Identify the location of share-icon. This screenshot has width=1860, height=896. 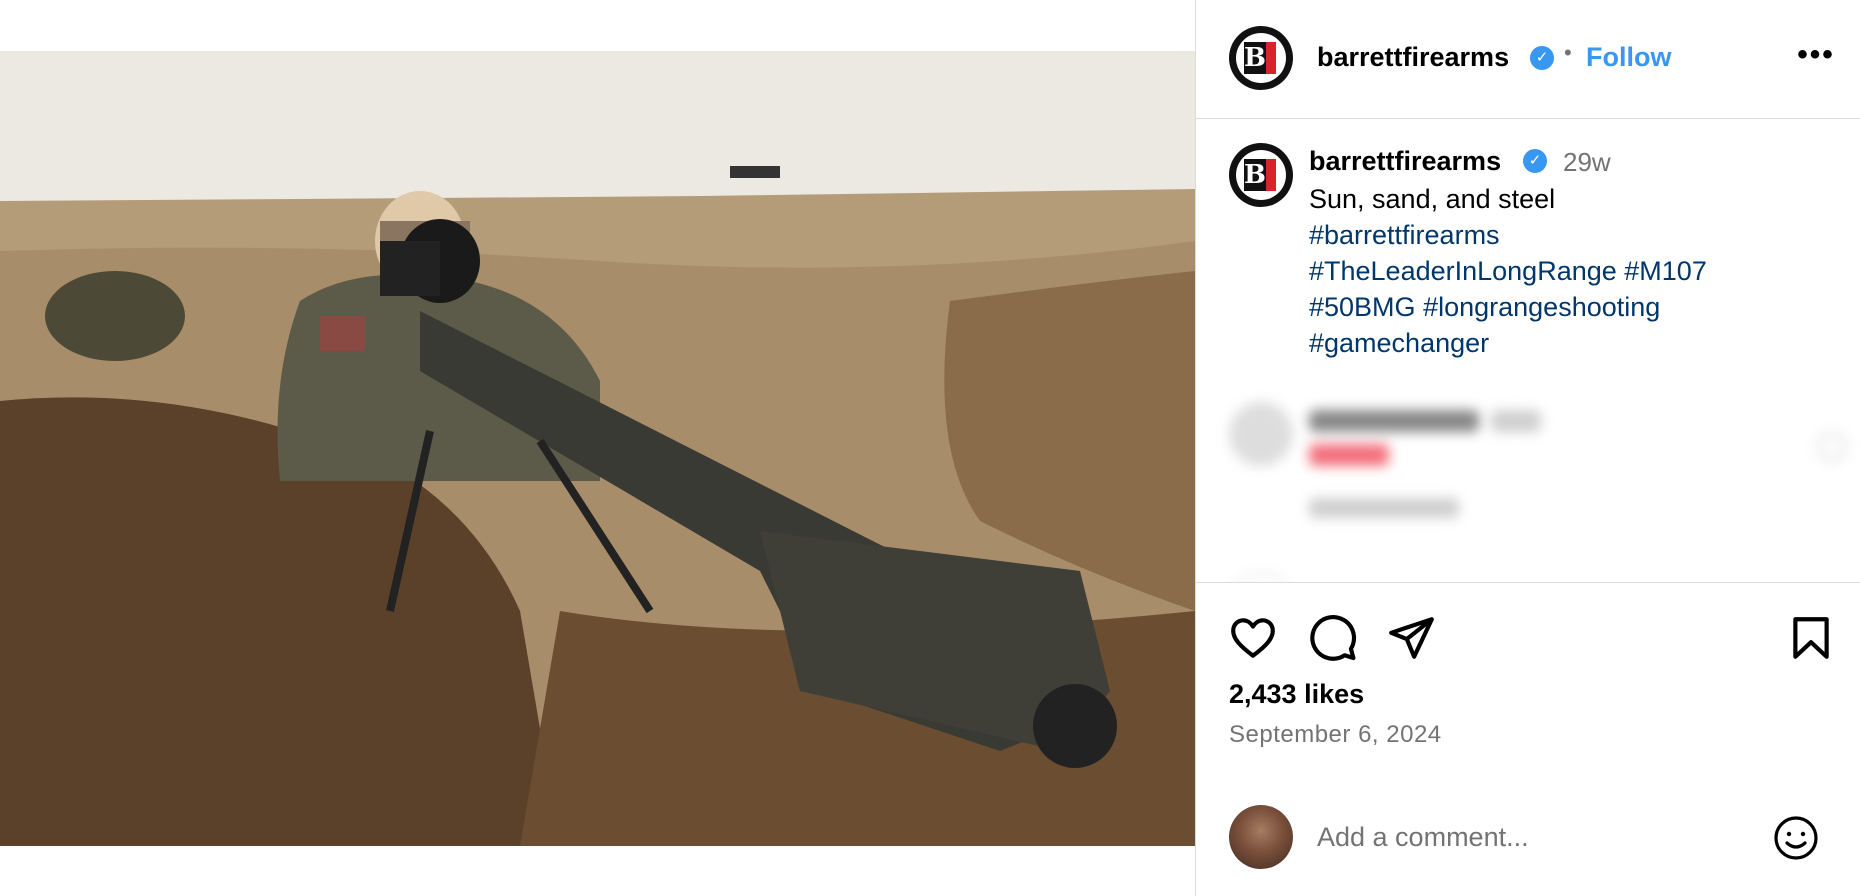
(1411, 638).